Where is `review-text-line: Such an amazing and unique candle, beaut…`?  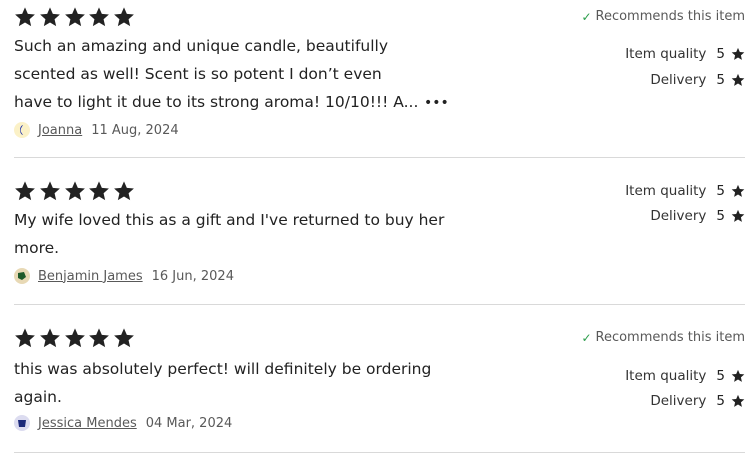 review-text-line: Such an amazing and unique candle, beaut… is located at coordinates (201, 46).